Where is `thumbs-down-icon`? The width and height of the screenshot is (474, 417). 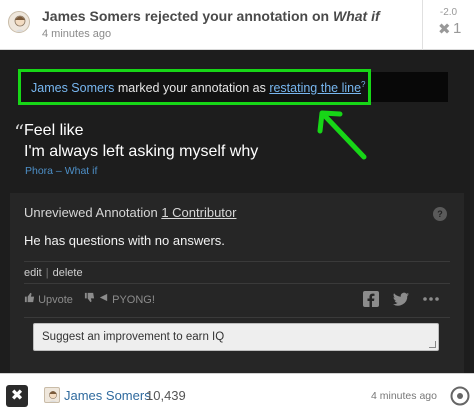 thumbs-down-icon is located at coordinates (89, 297).